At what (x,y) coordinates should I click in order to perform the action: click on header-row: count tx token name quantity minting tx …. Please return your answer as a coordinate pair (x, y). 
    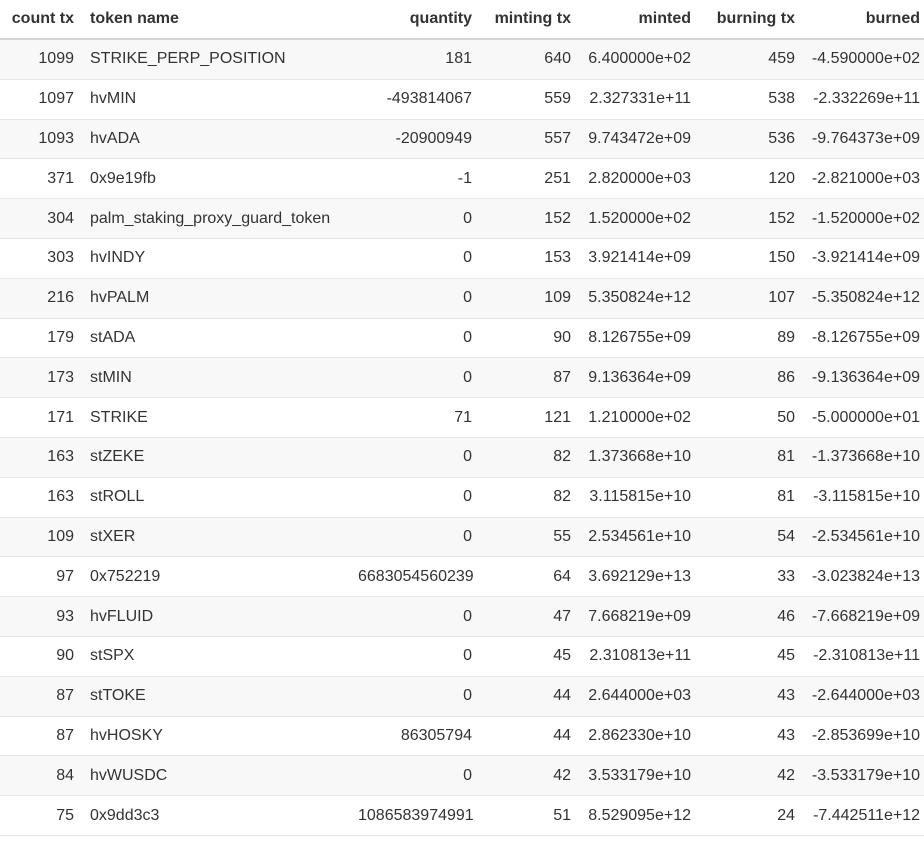
    Looking at the image, I should click on (462, 20).